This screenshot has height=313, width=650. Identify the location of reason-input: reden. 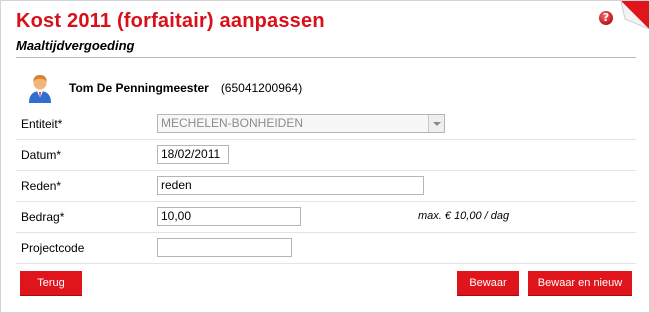
(290, 185).